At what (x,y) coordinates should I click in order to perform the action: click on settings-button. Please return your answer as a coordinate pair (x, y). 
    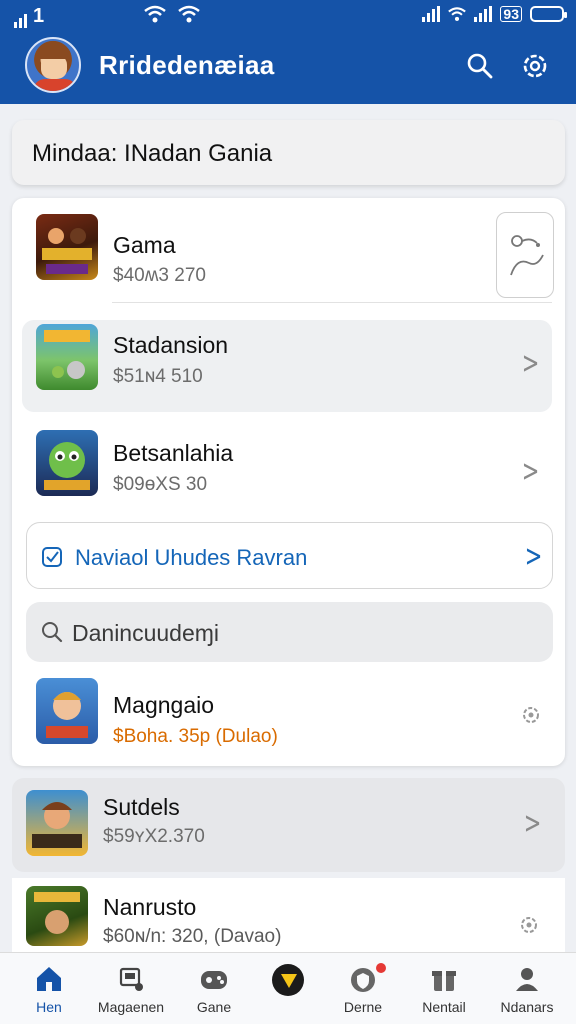
    Looking at the image, I should click on (535, 66).